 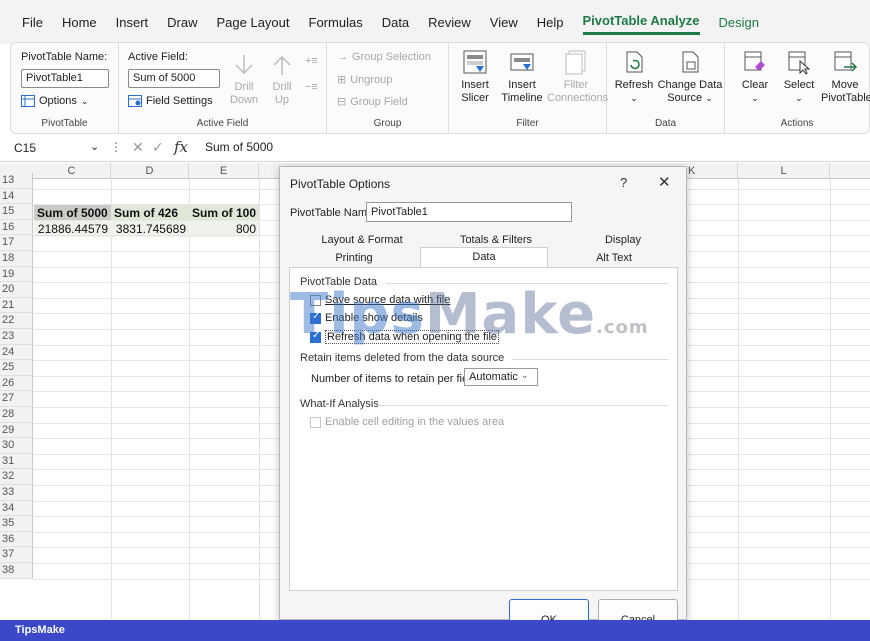 What do you see at coordinates (158, 57) in the screenshot?
I see `active-field-label: Active Field:` at bounding box center [158, 57].